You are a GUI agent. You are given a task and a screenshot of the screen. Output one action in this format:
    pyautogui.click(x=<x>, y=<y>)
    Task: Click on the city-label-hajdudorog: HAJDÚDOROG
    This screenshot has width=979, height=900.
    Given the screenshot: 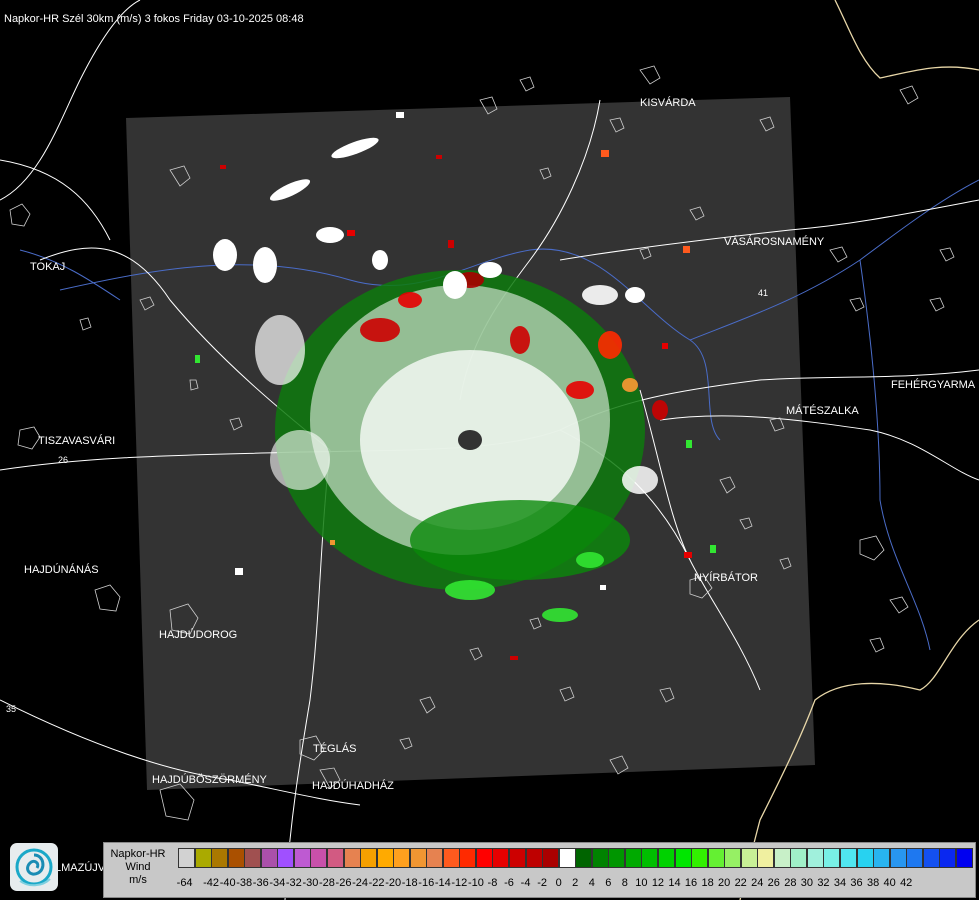 What is the action you would take?
    pyautogui.click(x=198, y=635)
    